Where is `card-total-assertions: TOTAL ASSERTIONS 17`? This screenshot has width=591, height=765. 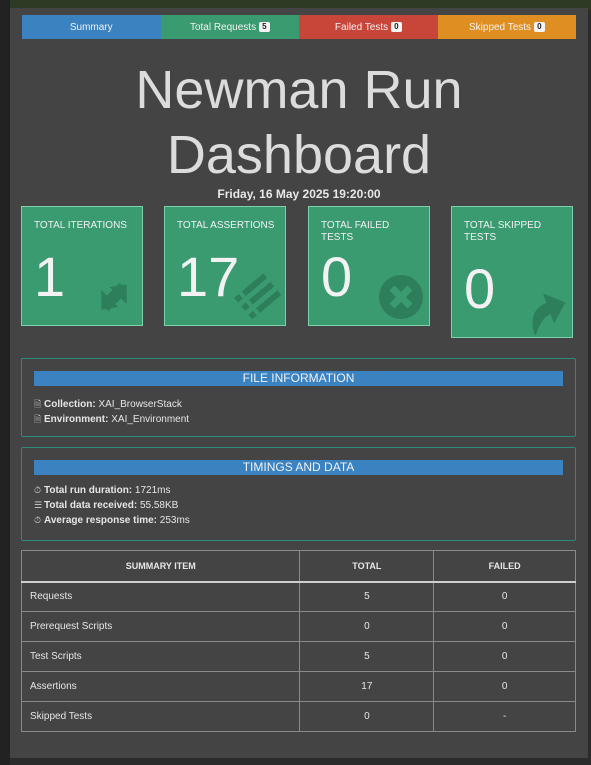 card-total-assertions: TOTAL ASSERTIONS 17 is located at coordinates (225, 266).